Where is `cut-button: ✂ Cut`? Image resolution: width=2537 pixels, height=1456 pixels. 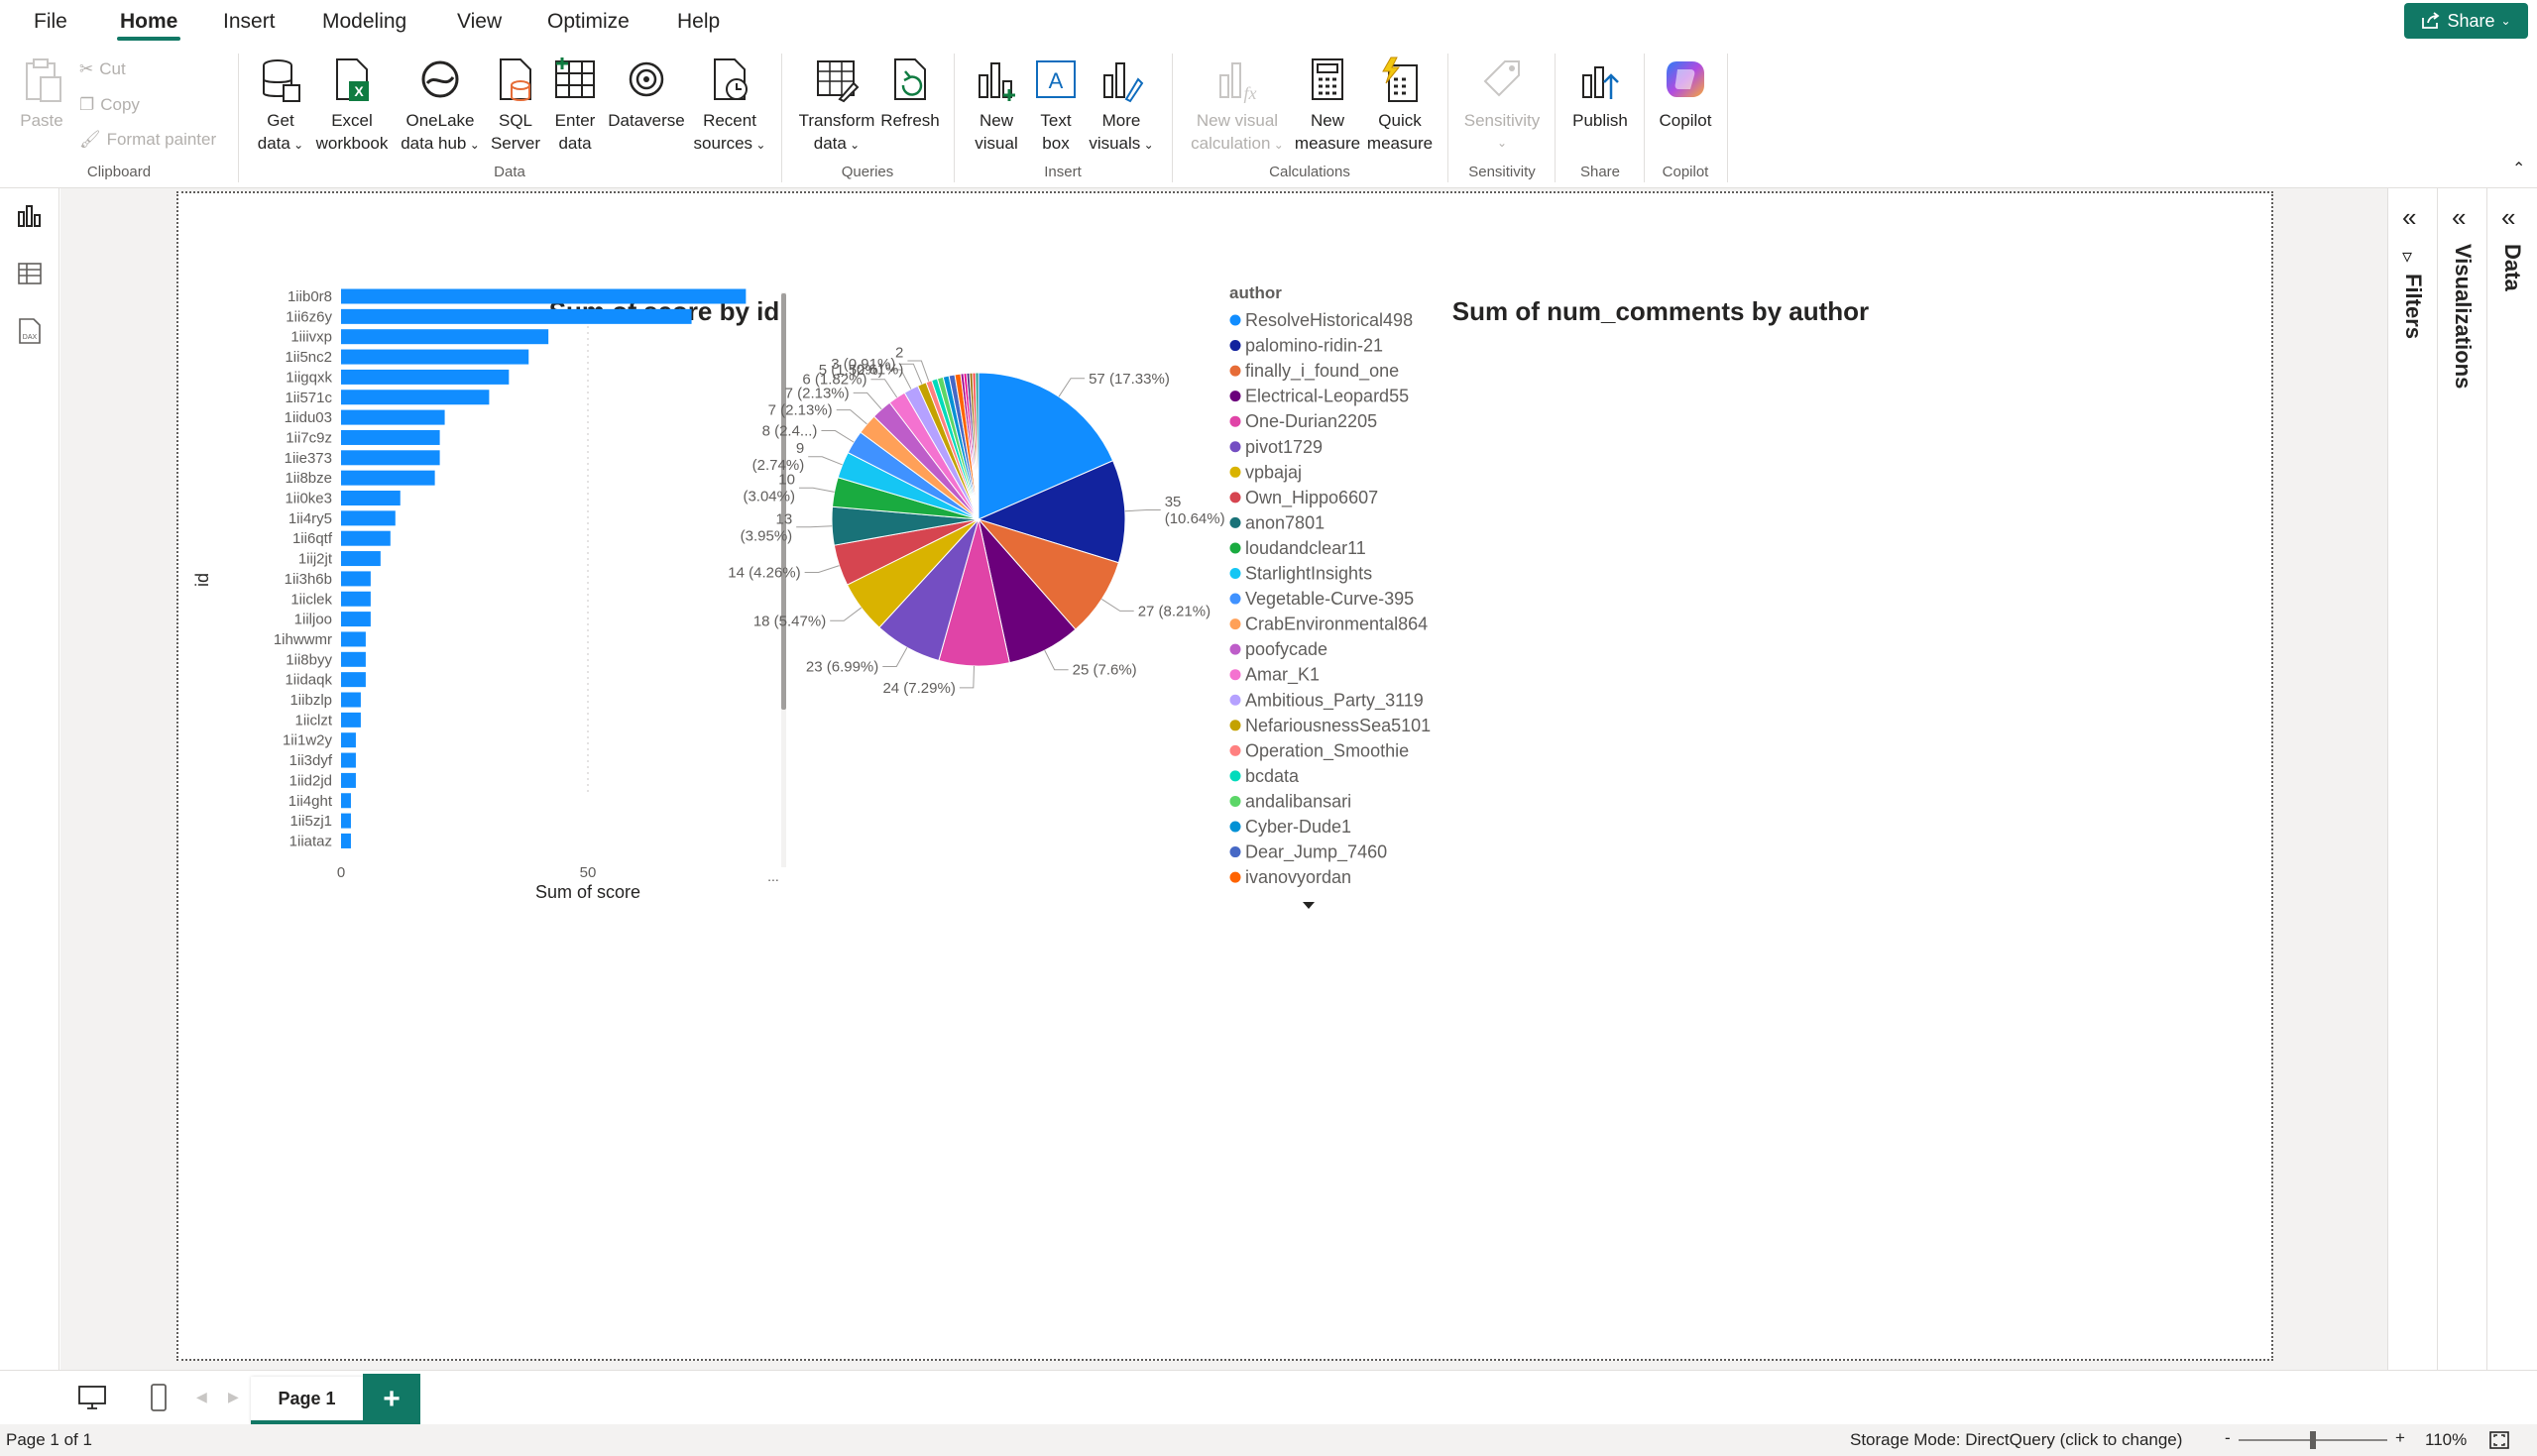 cut-button: ✂ Cut is located at coordinates (102, 69).